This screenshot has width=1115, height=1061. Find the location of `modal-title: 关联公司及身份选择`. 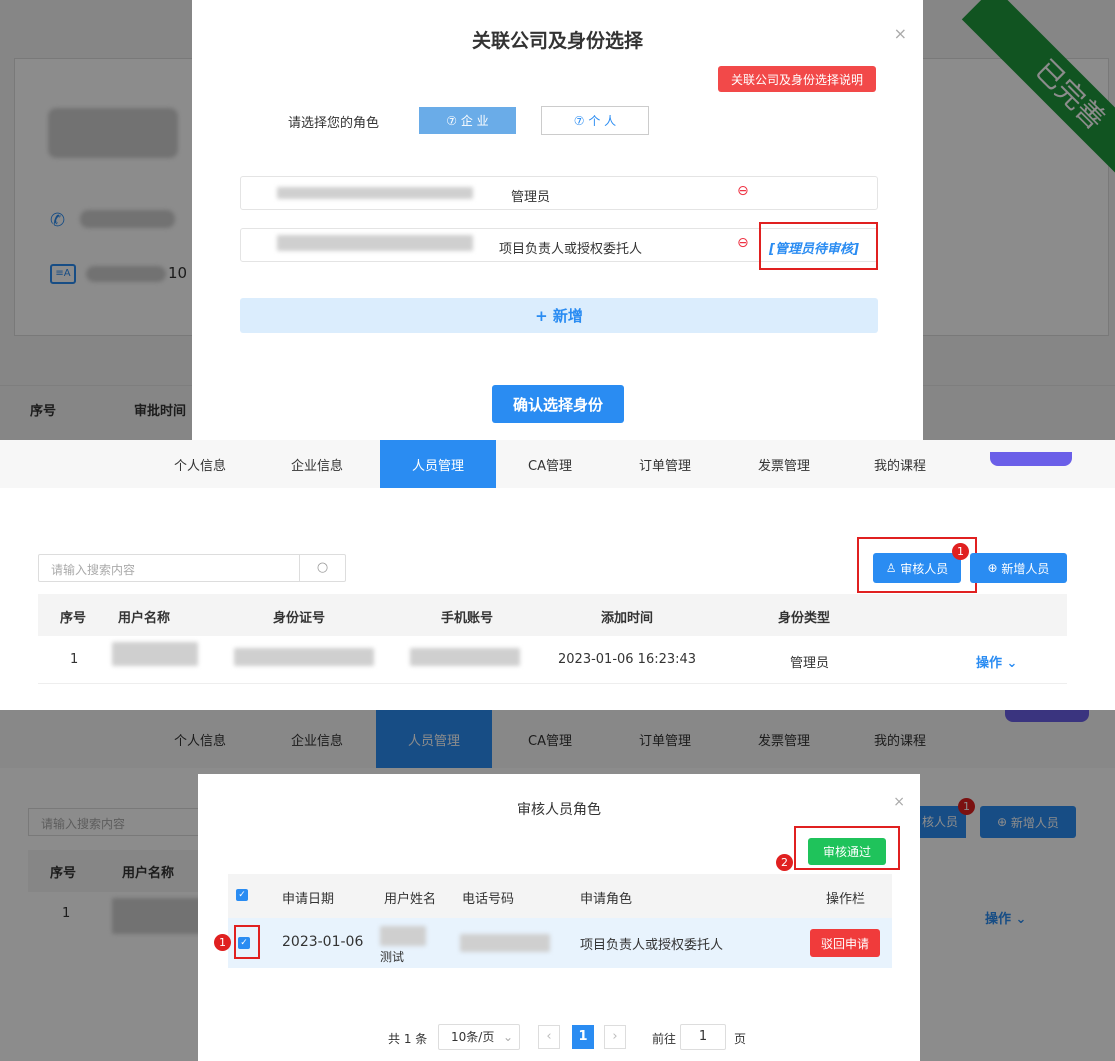

modal-title: 关联公司及身份选择 is located at coordinates (557, 41).